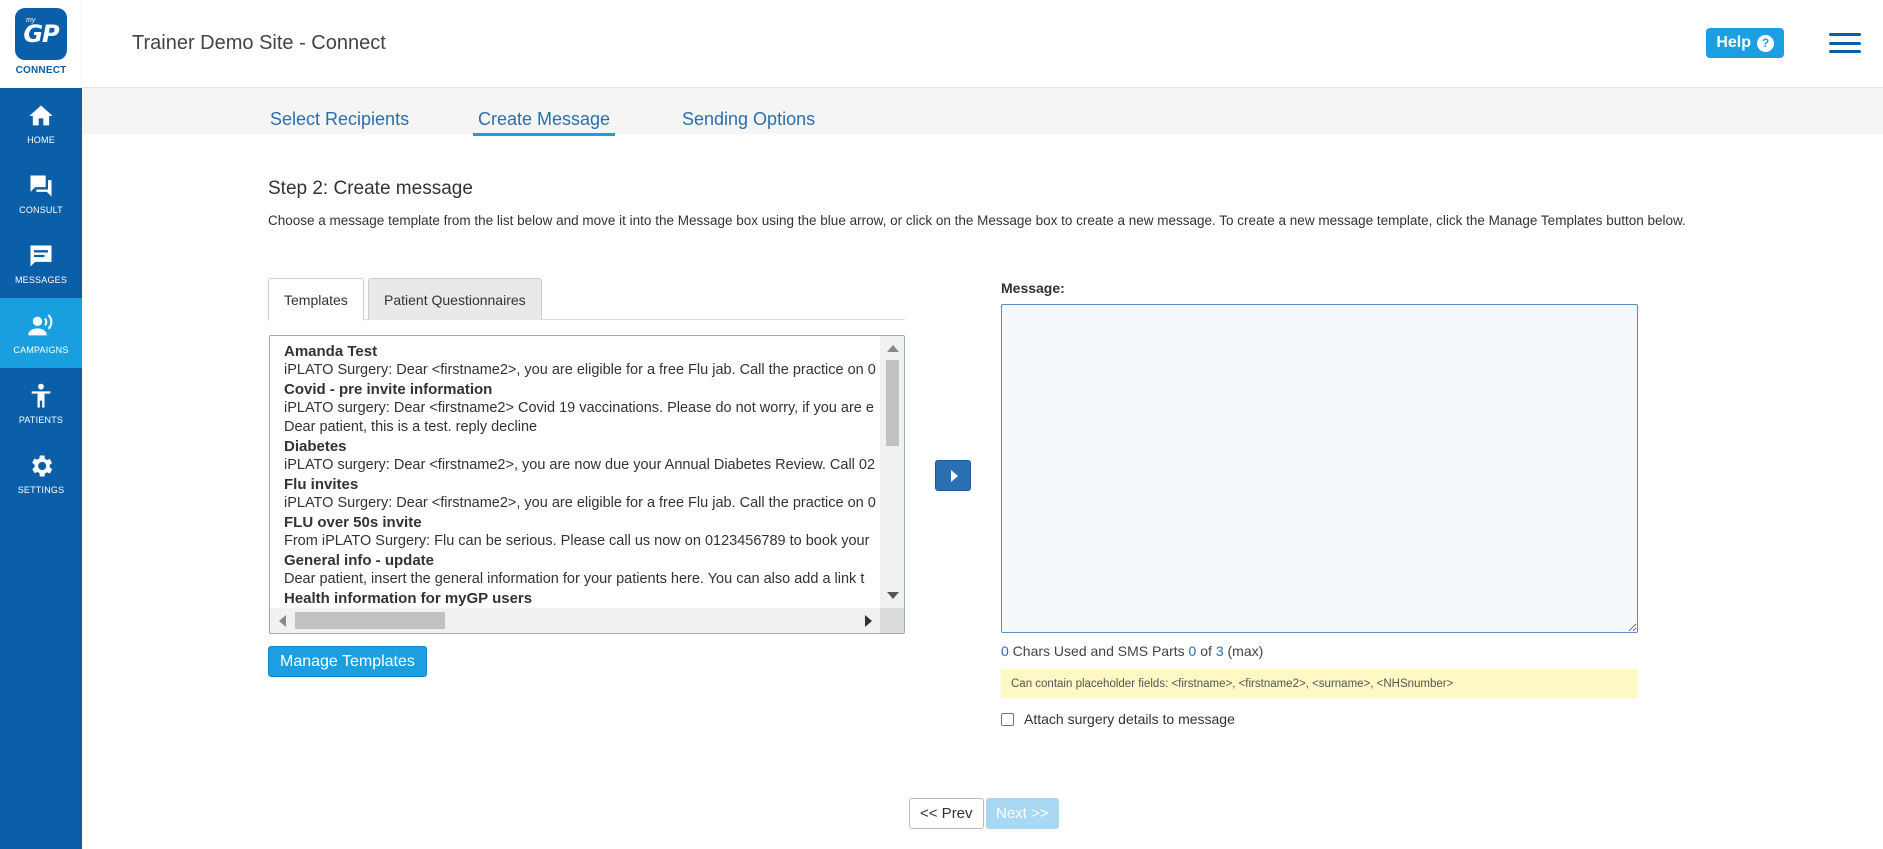  Describe the element at coordinates (1007, 719) in the screenshot. I see `attach-checkbox` at that location.